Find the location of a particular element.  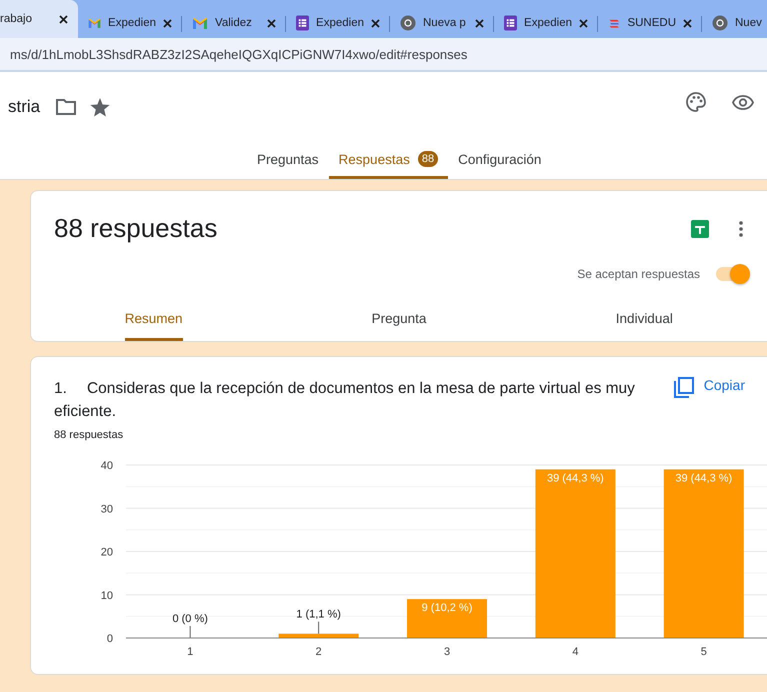

data-label: 1 (1,1 %) is located at coordinates (318, 614).